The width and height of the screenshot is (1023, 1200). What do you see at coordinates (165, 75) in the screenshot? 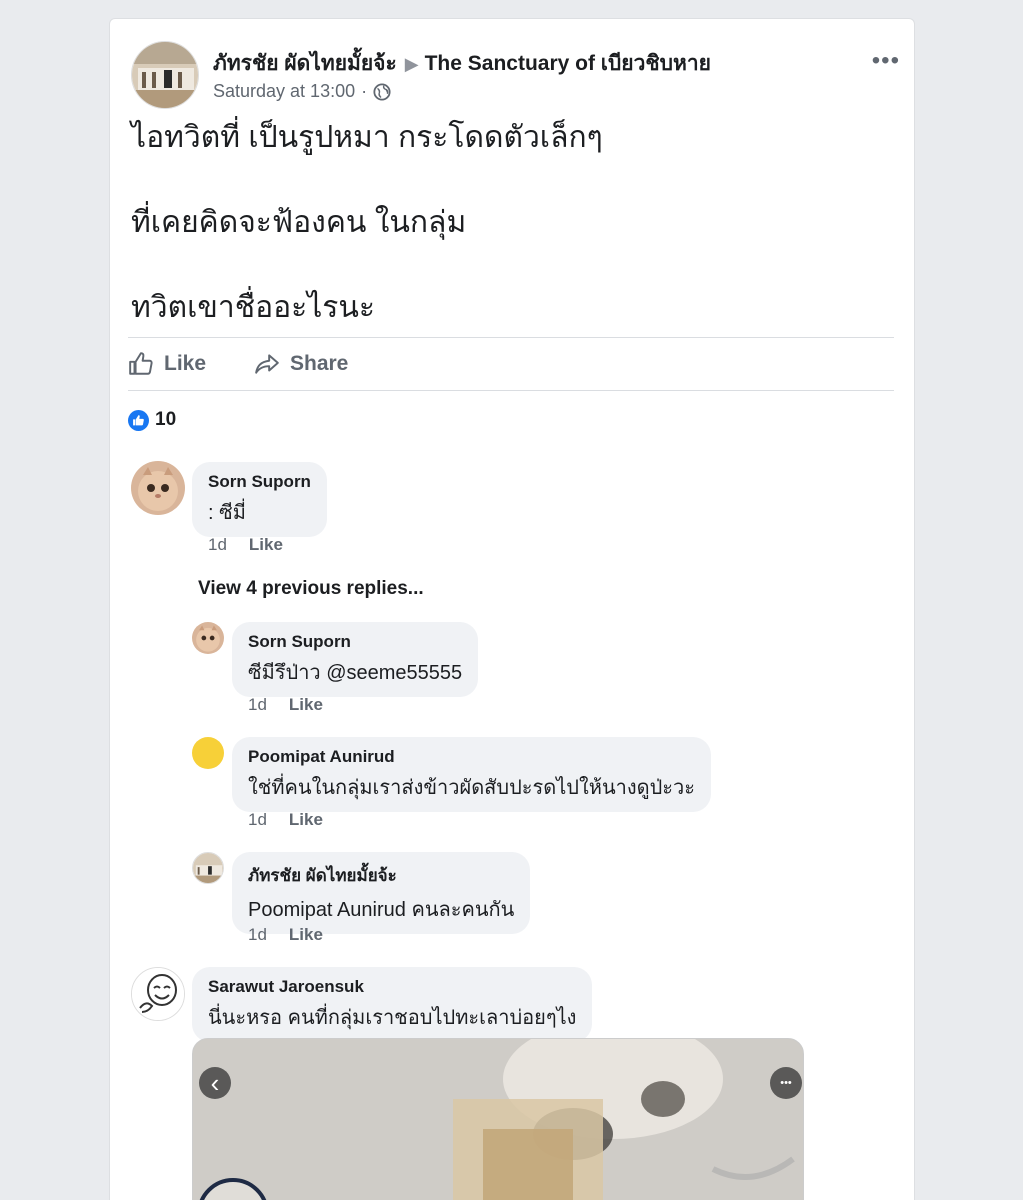
I see `author-avatar` at bounding box center [165, 75].